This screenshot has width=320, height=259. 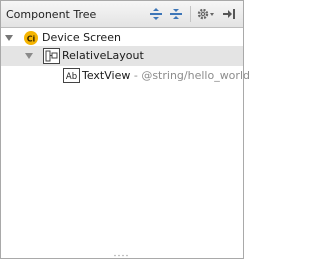 I want to click on tree-label-textview: TextView - @string/hello_world, so click(x=166, y=75).